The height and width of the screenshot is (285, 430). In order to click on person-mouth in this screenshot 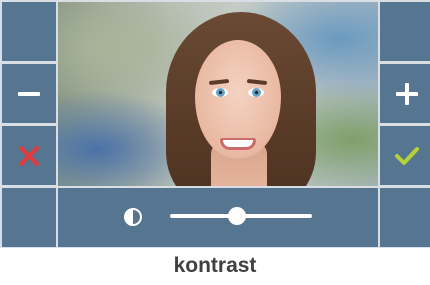, I will do `click(238, 144)`.